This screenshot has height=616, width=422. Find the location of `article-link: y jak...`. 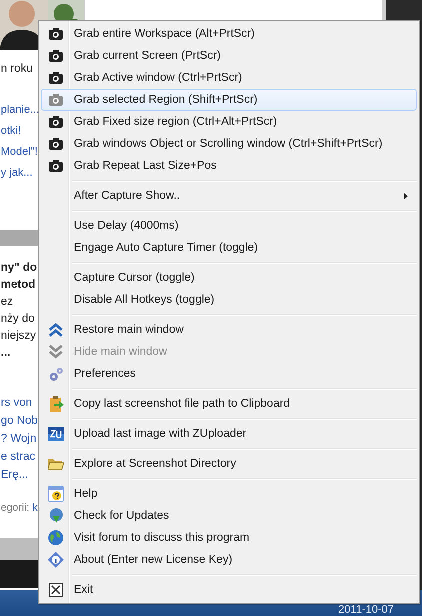

article-link: y jak... is located at coordinates (17, 173).